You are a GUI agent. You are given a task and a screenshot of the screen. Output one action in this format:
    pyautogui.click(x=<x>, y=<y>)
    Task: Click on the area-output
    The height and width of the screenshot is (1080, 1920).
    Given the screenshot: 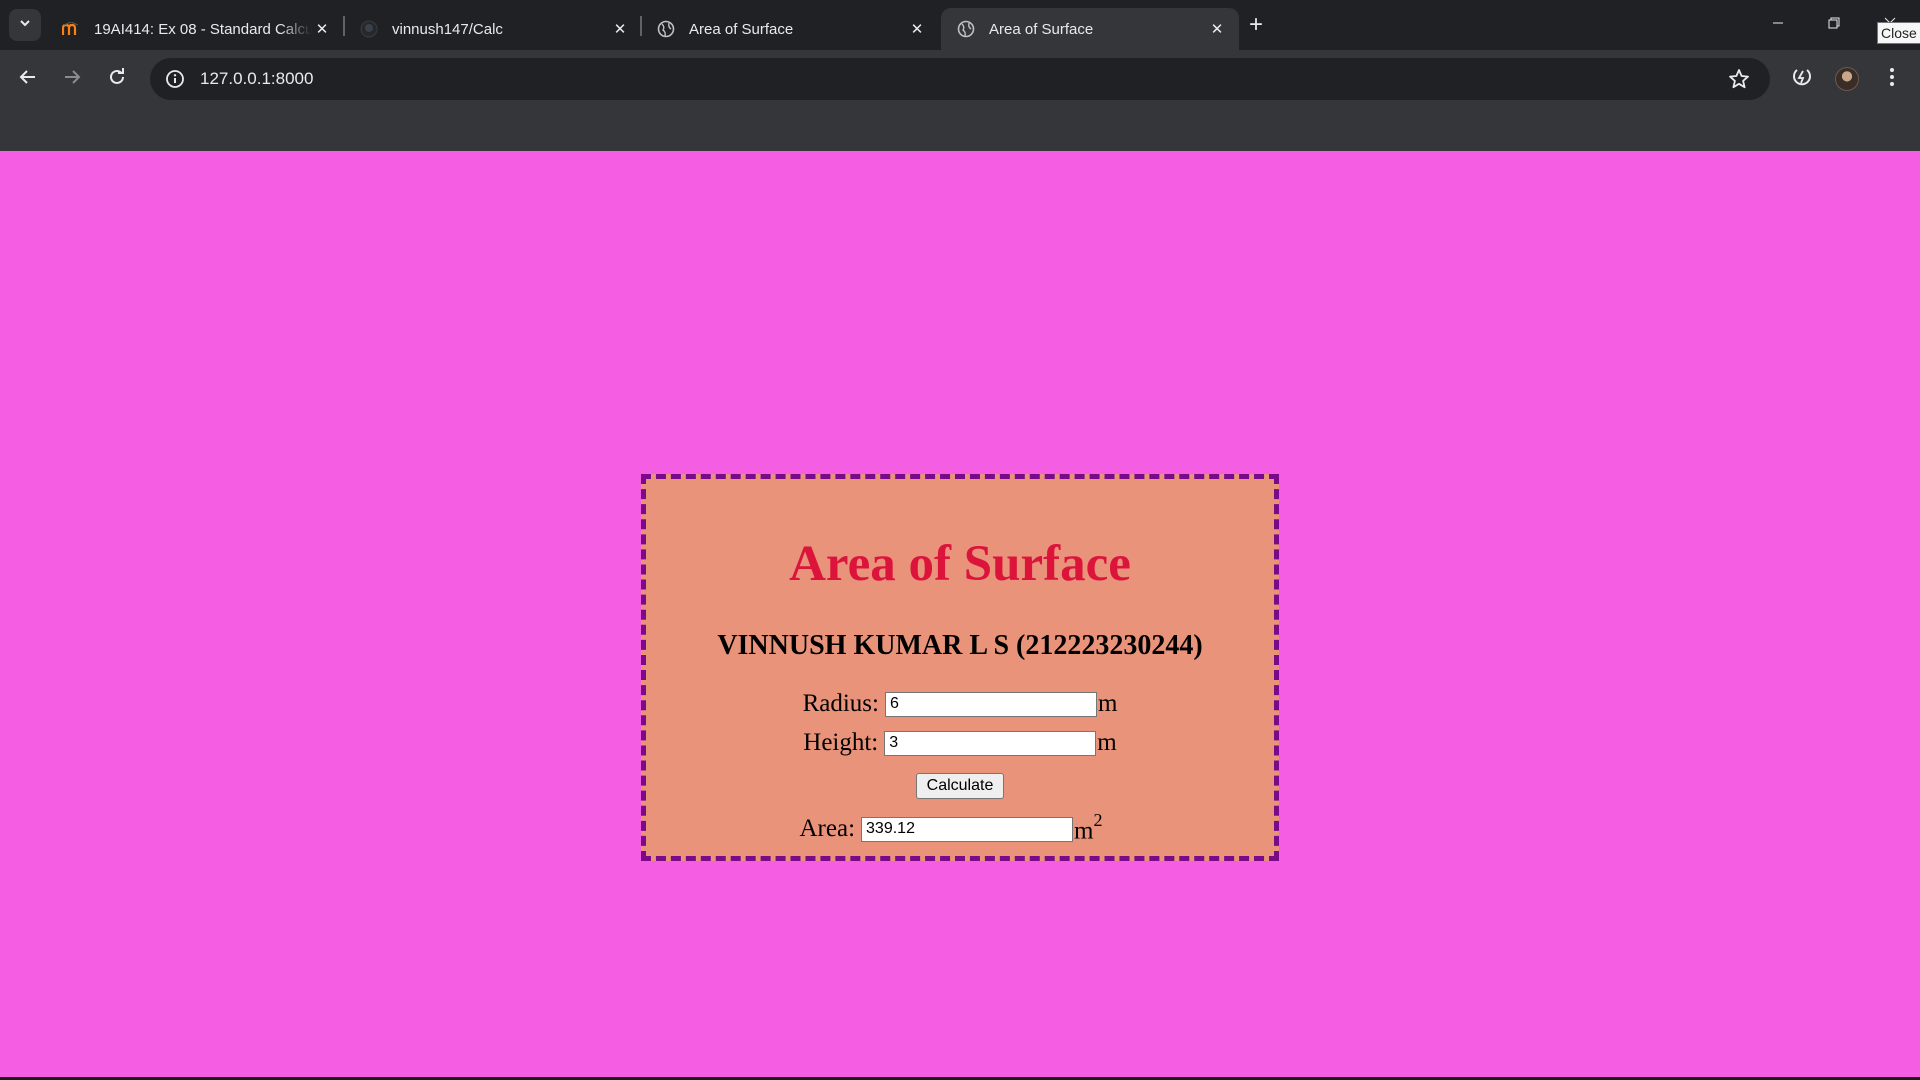 What is the action you would take?
    pyautogui.click(x=967, y=829)
    